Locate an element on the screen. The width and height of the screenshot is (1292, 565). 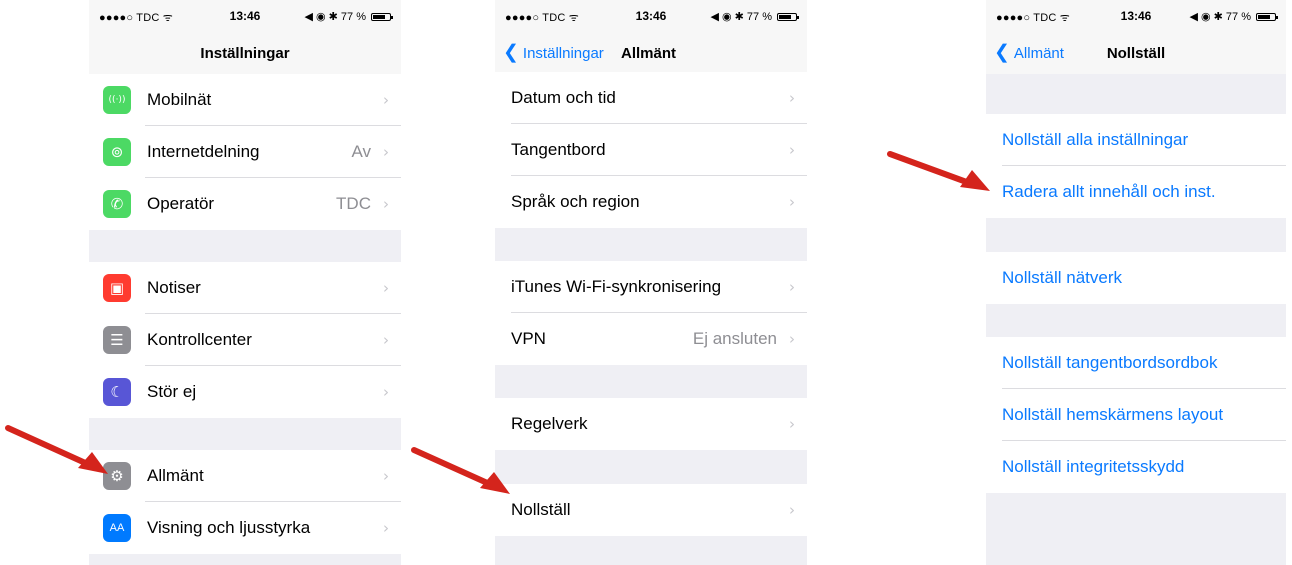
arrow-to-reset is located at coordinates (460, 470).